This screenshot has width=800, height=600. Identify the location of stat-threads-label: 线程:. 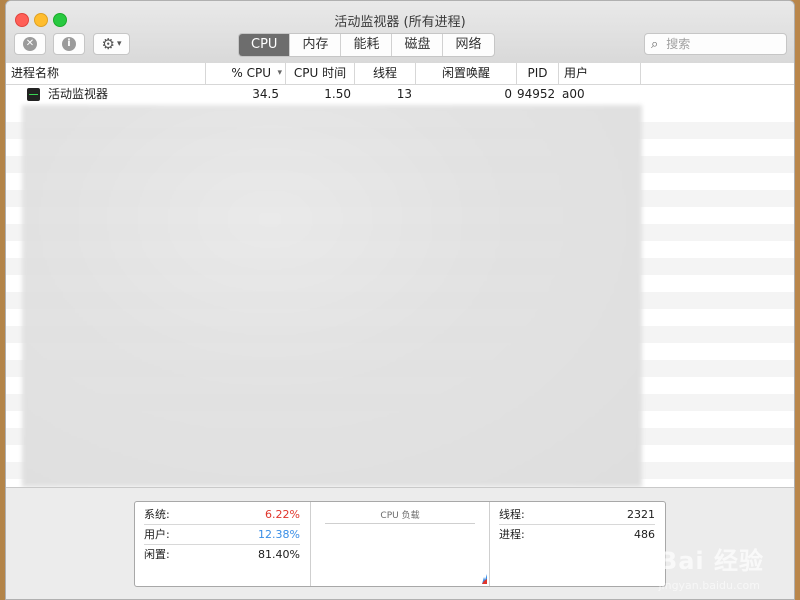
(512, 514).